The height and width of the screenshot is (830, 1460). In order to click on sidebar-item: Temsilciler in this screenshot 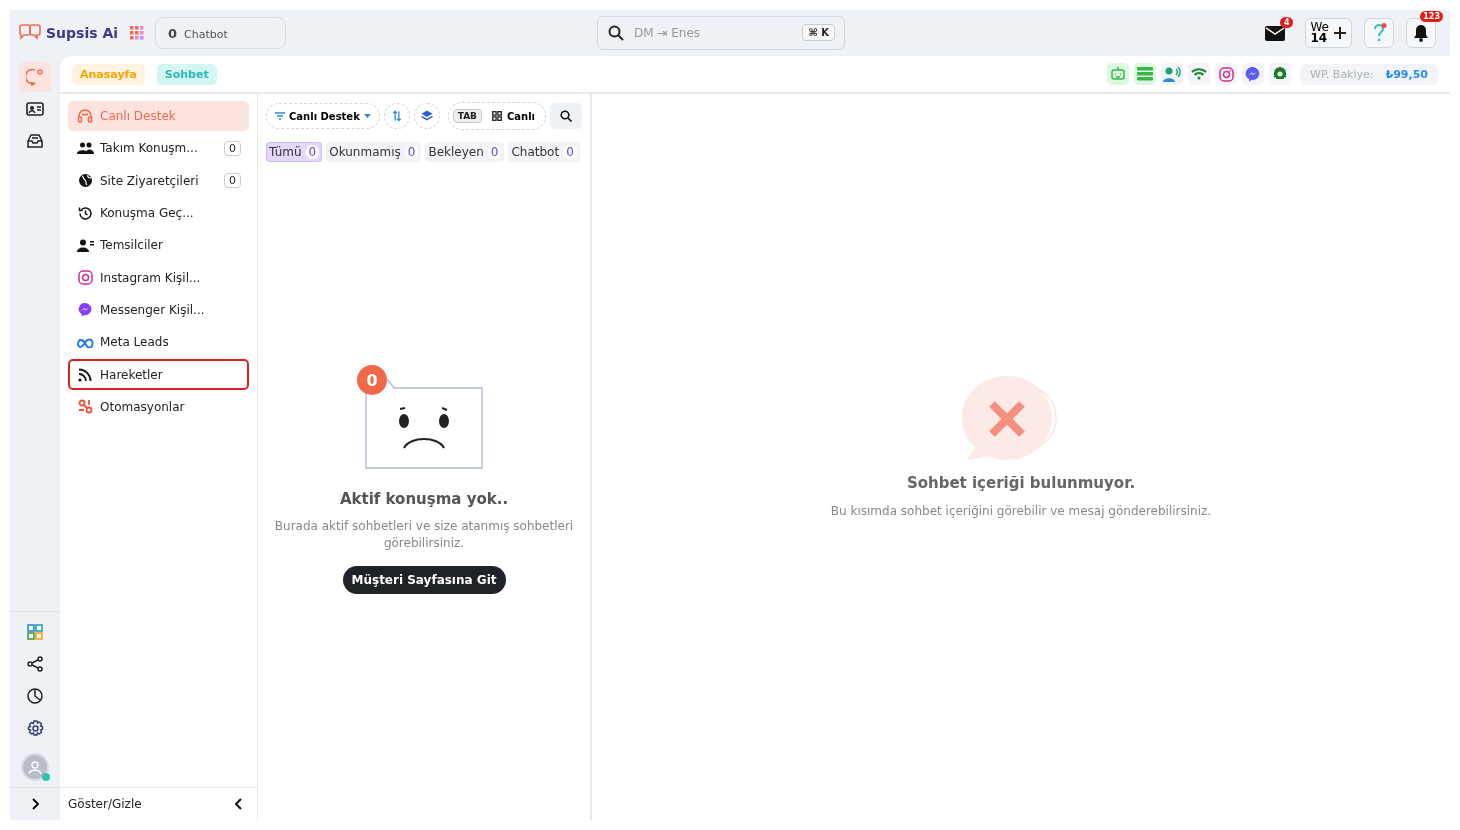, I will do `click(158, 245)`.